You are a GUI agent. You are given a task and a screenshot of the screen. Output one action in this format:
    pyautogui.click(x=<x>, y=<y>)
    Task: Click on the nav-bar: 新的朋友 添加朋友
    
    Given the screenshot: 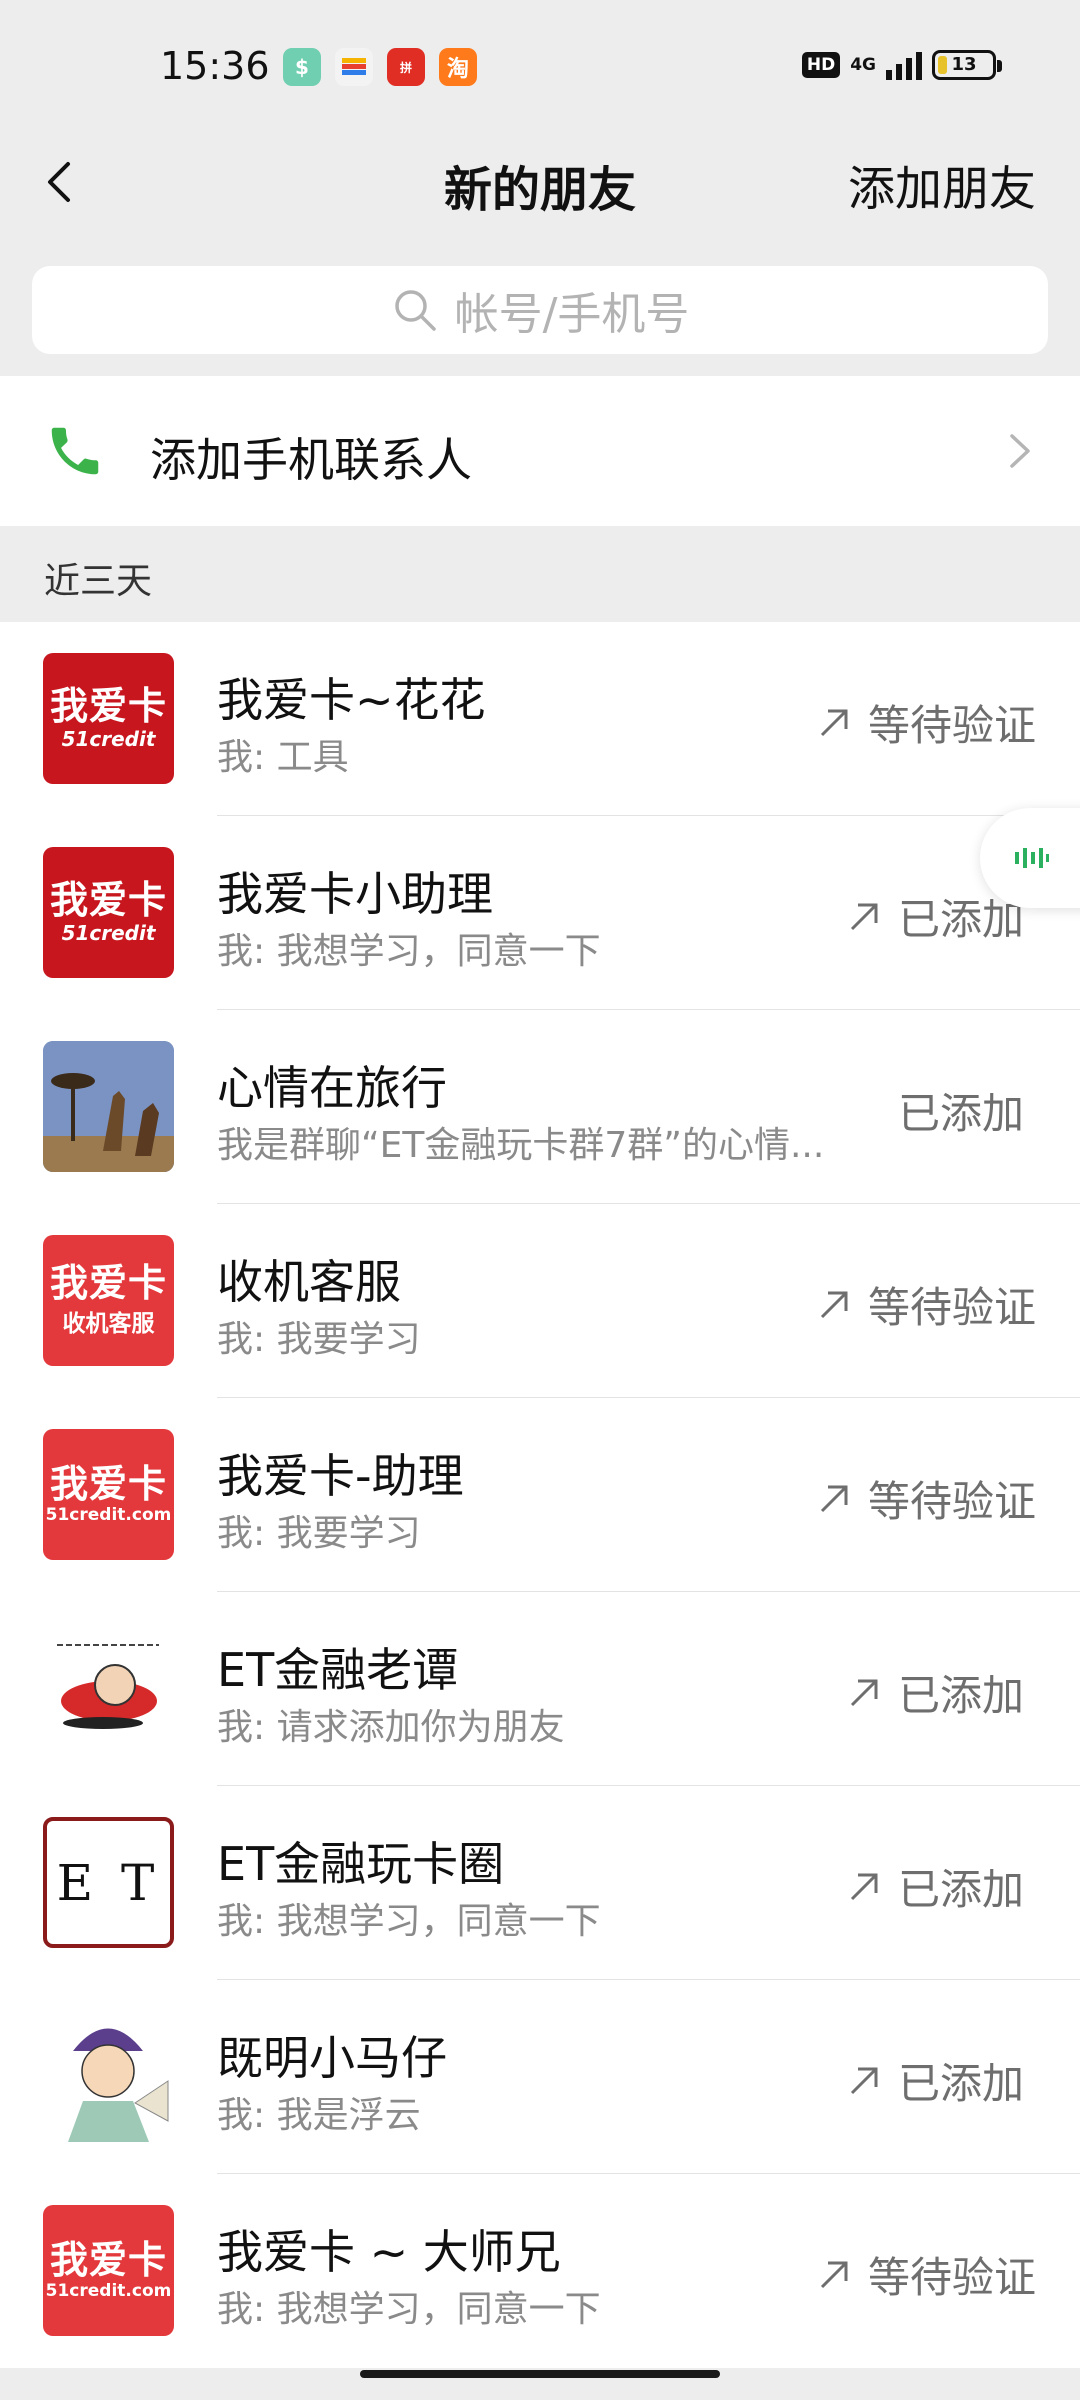 What is the action you would take?
    pyautogui.click(x=540, y=182)
    